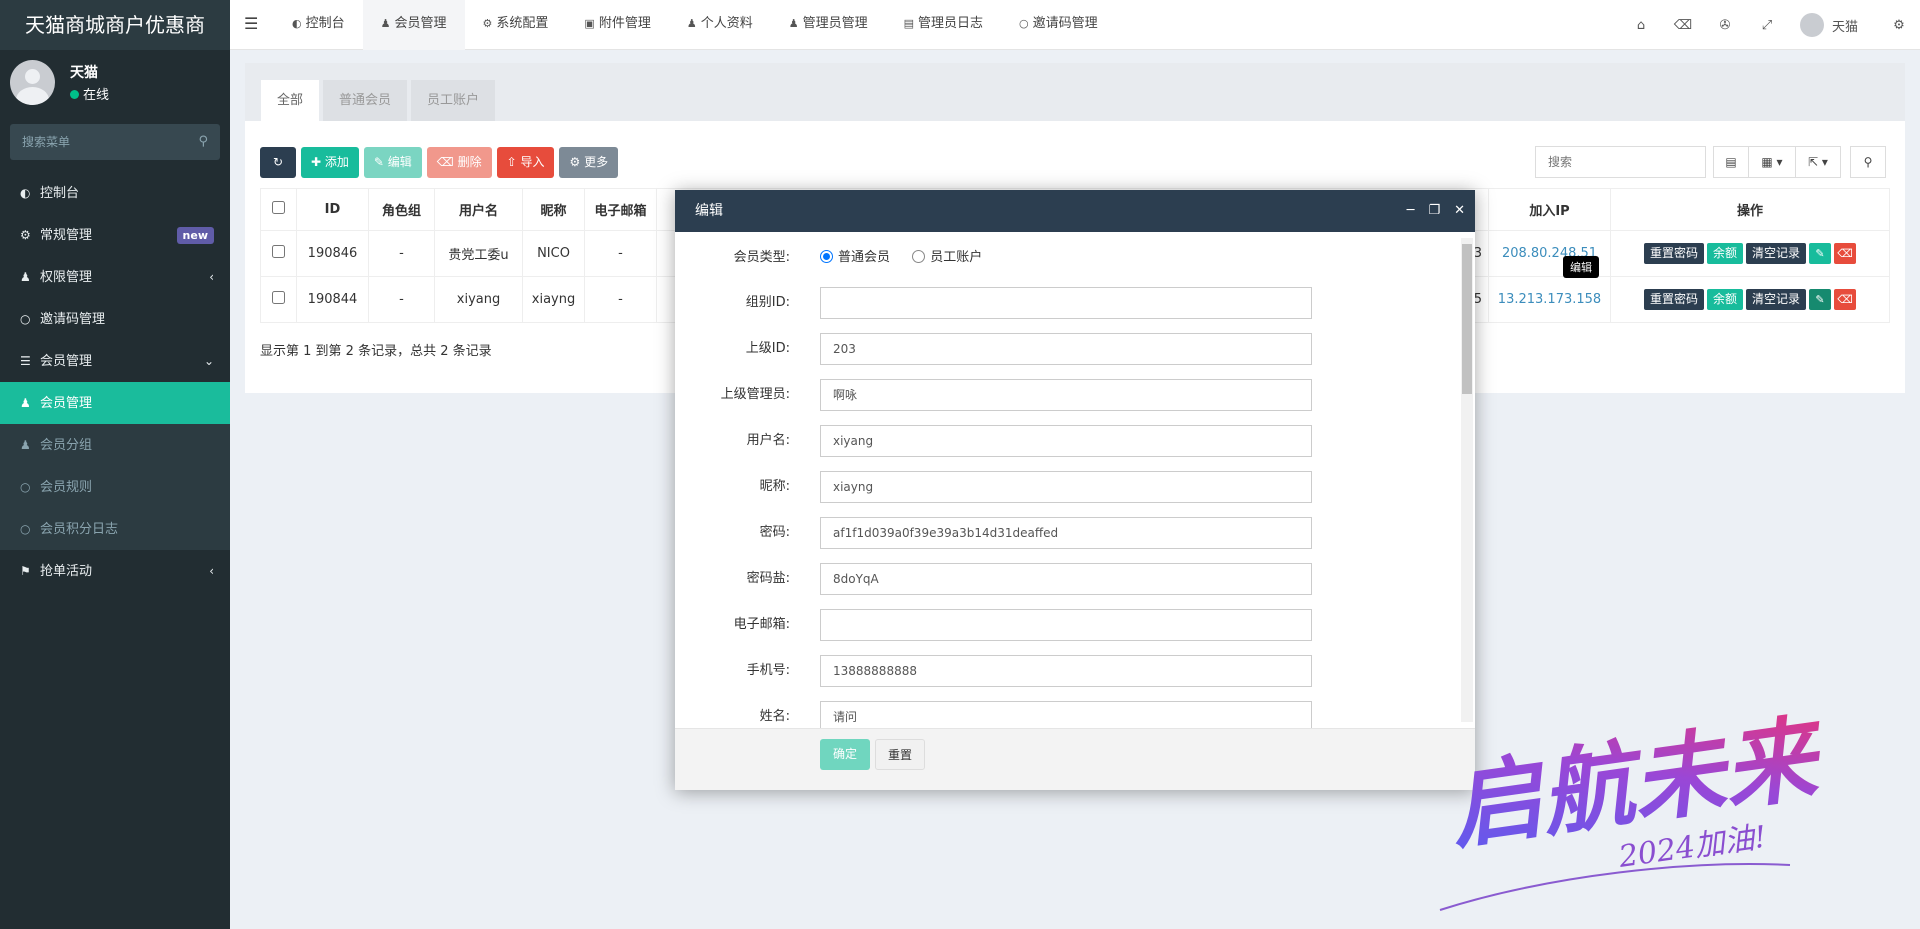 This screenshot has width=1920, height=929. I want to click on advanced-search-button: ⚲, so click(1868, 162).